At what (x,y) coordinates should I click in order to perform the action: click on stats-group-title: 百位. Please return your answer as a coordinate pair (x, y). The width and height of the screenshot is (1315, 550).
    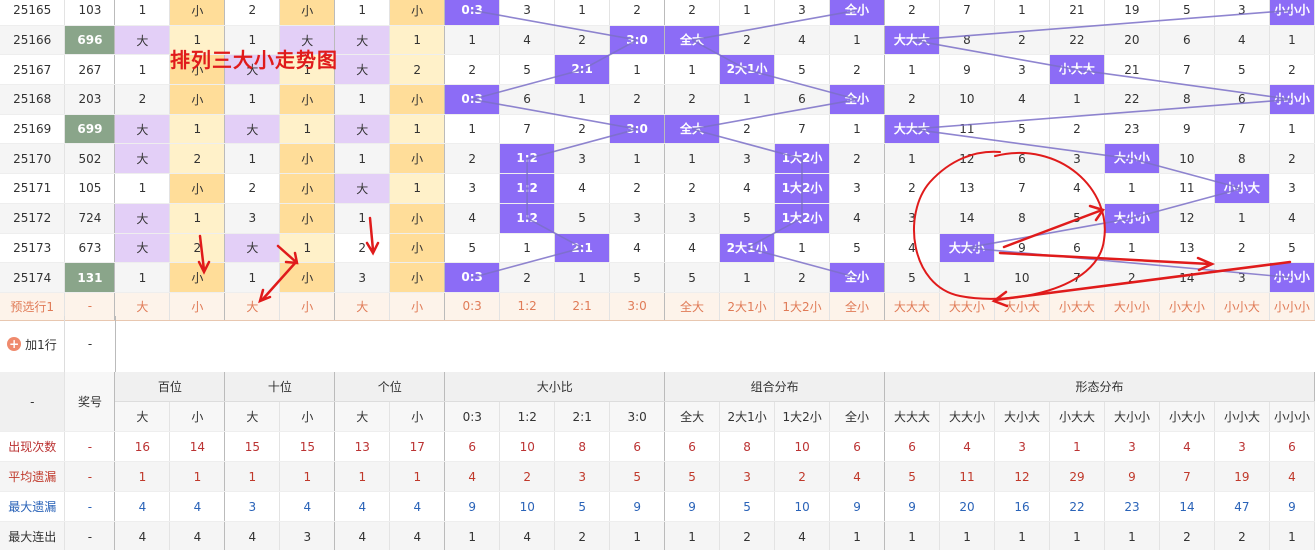
    Looking at the image, I should click on (170, 387).